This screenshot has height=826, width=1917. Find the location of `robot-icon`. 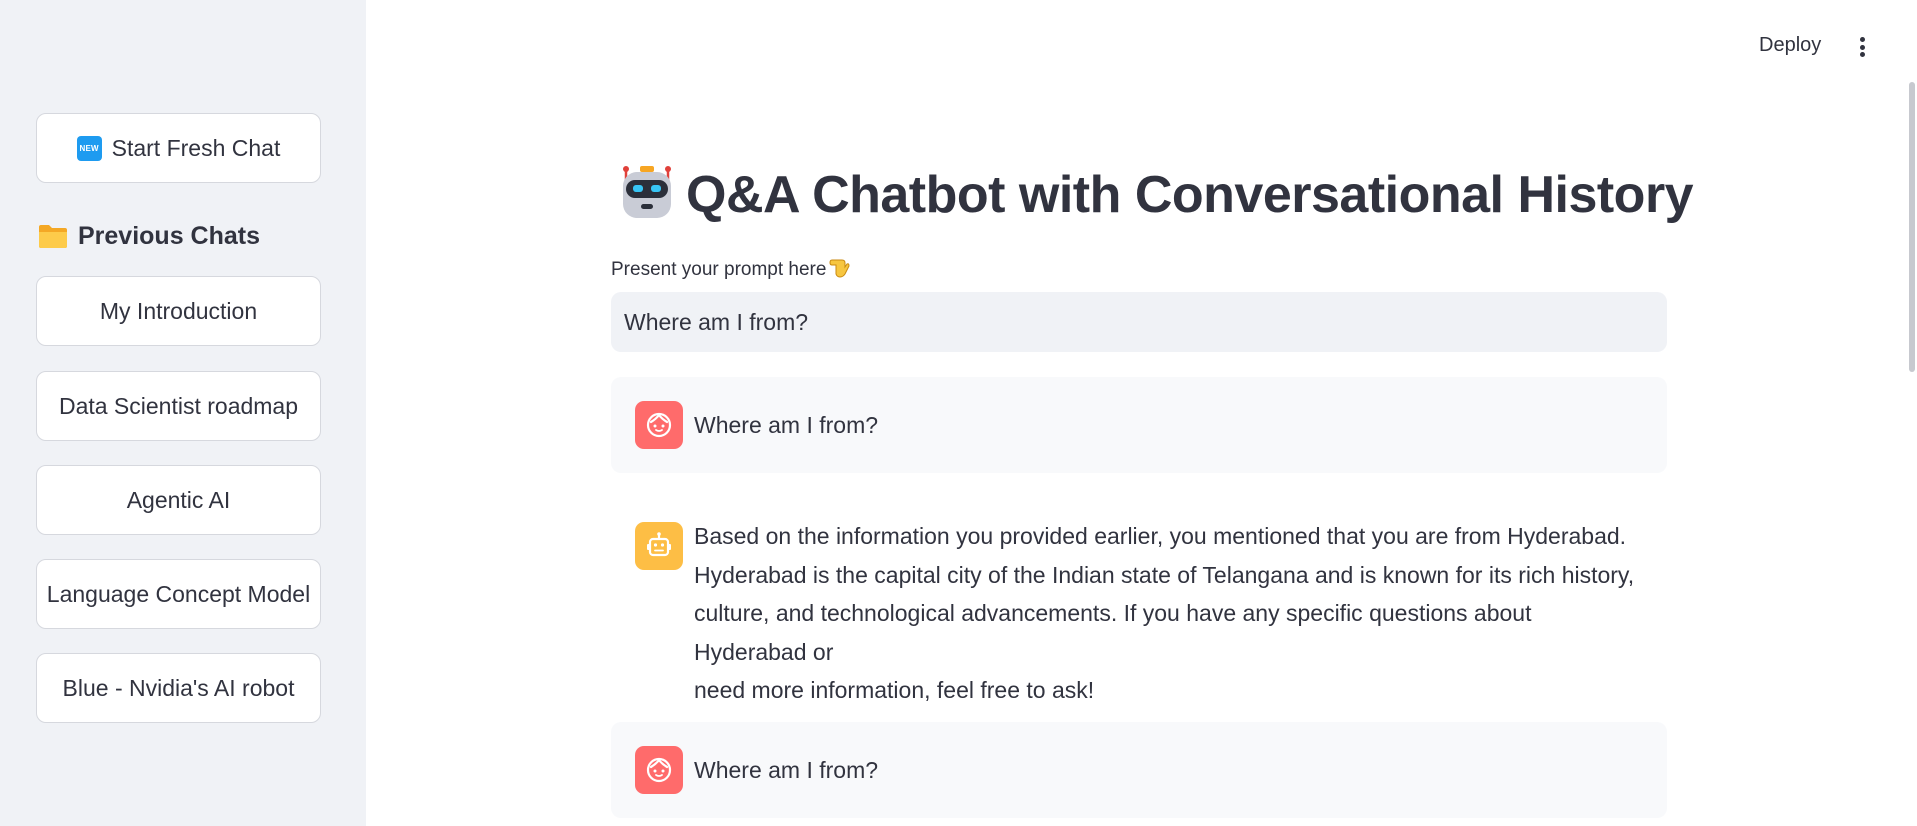

robot-icon is located at coordinates (647, 195).